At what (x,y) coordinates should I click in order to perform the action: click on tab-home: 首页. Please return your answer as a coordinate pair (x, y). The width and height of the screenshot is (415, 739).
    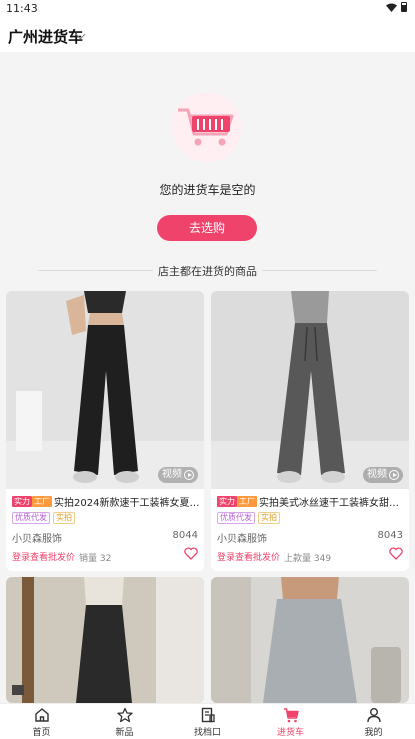
    Looking at the image, I should click on (41, 721).